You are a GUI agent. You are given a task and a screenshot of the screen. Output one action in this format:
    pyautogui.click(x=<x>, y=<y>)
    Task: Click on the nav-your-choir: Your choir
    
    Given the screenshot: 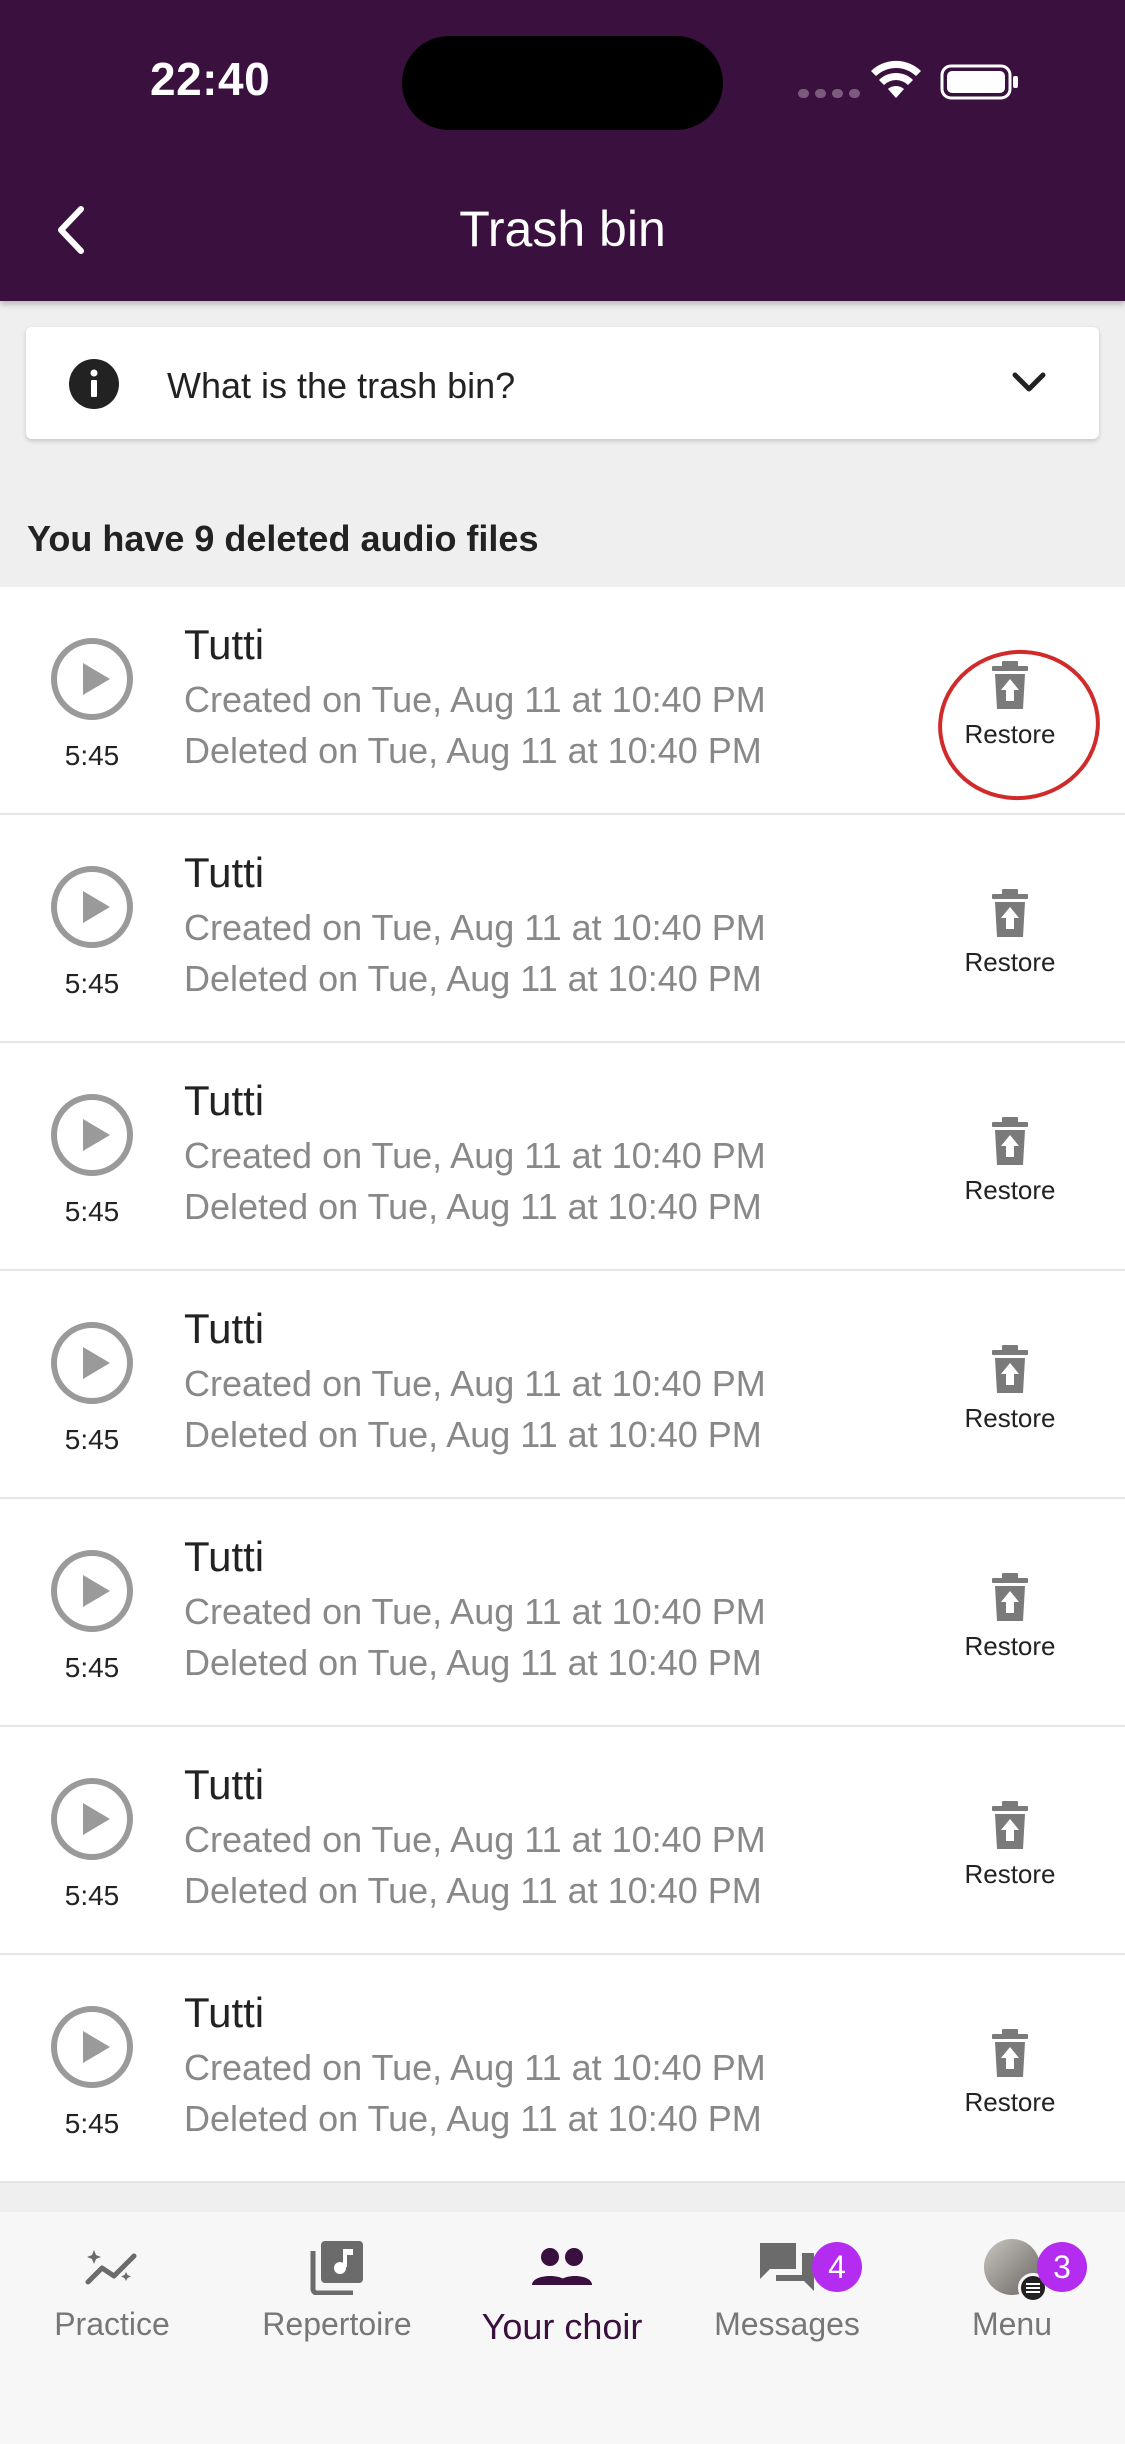 What is the action you would take?
    pyautogui.click(x=562, y=2290)
    